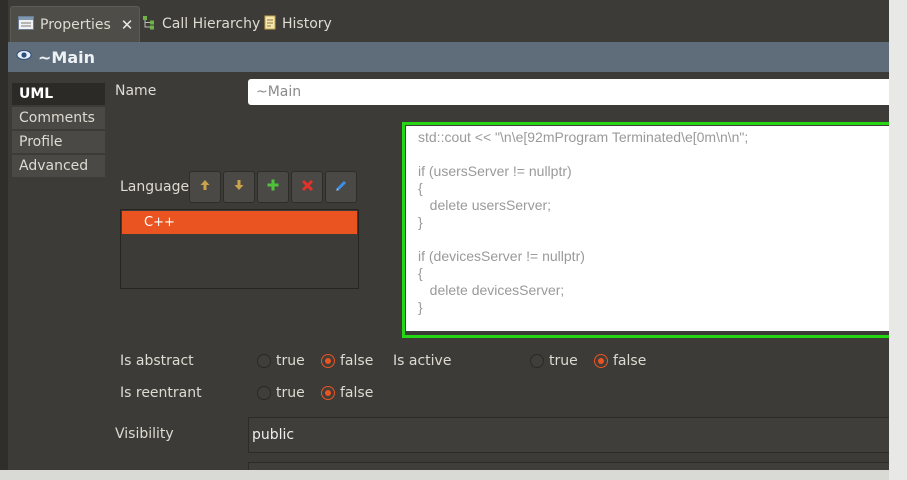 The width and height of the screenshot is (907, 480). I want to click on element-title-bar: ~Main, so click(448, 57).